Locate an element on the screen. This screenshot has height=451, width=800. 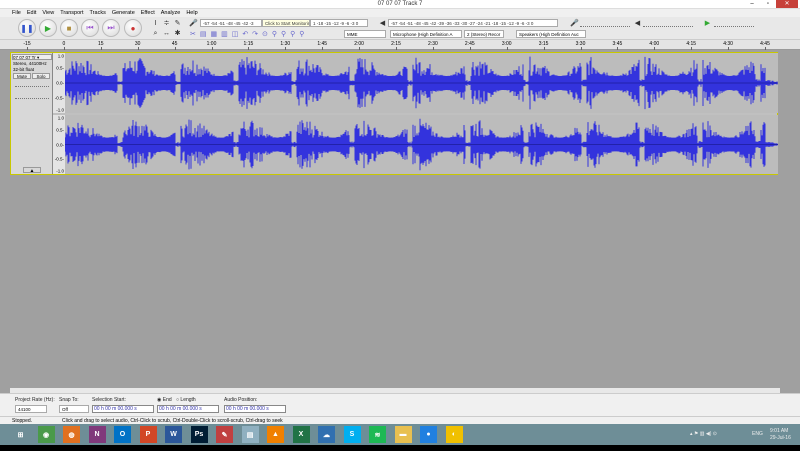
snap-to-select: Off is located at coordinates (74, 409).